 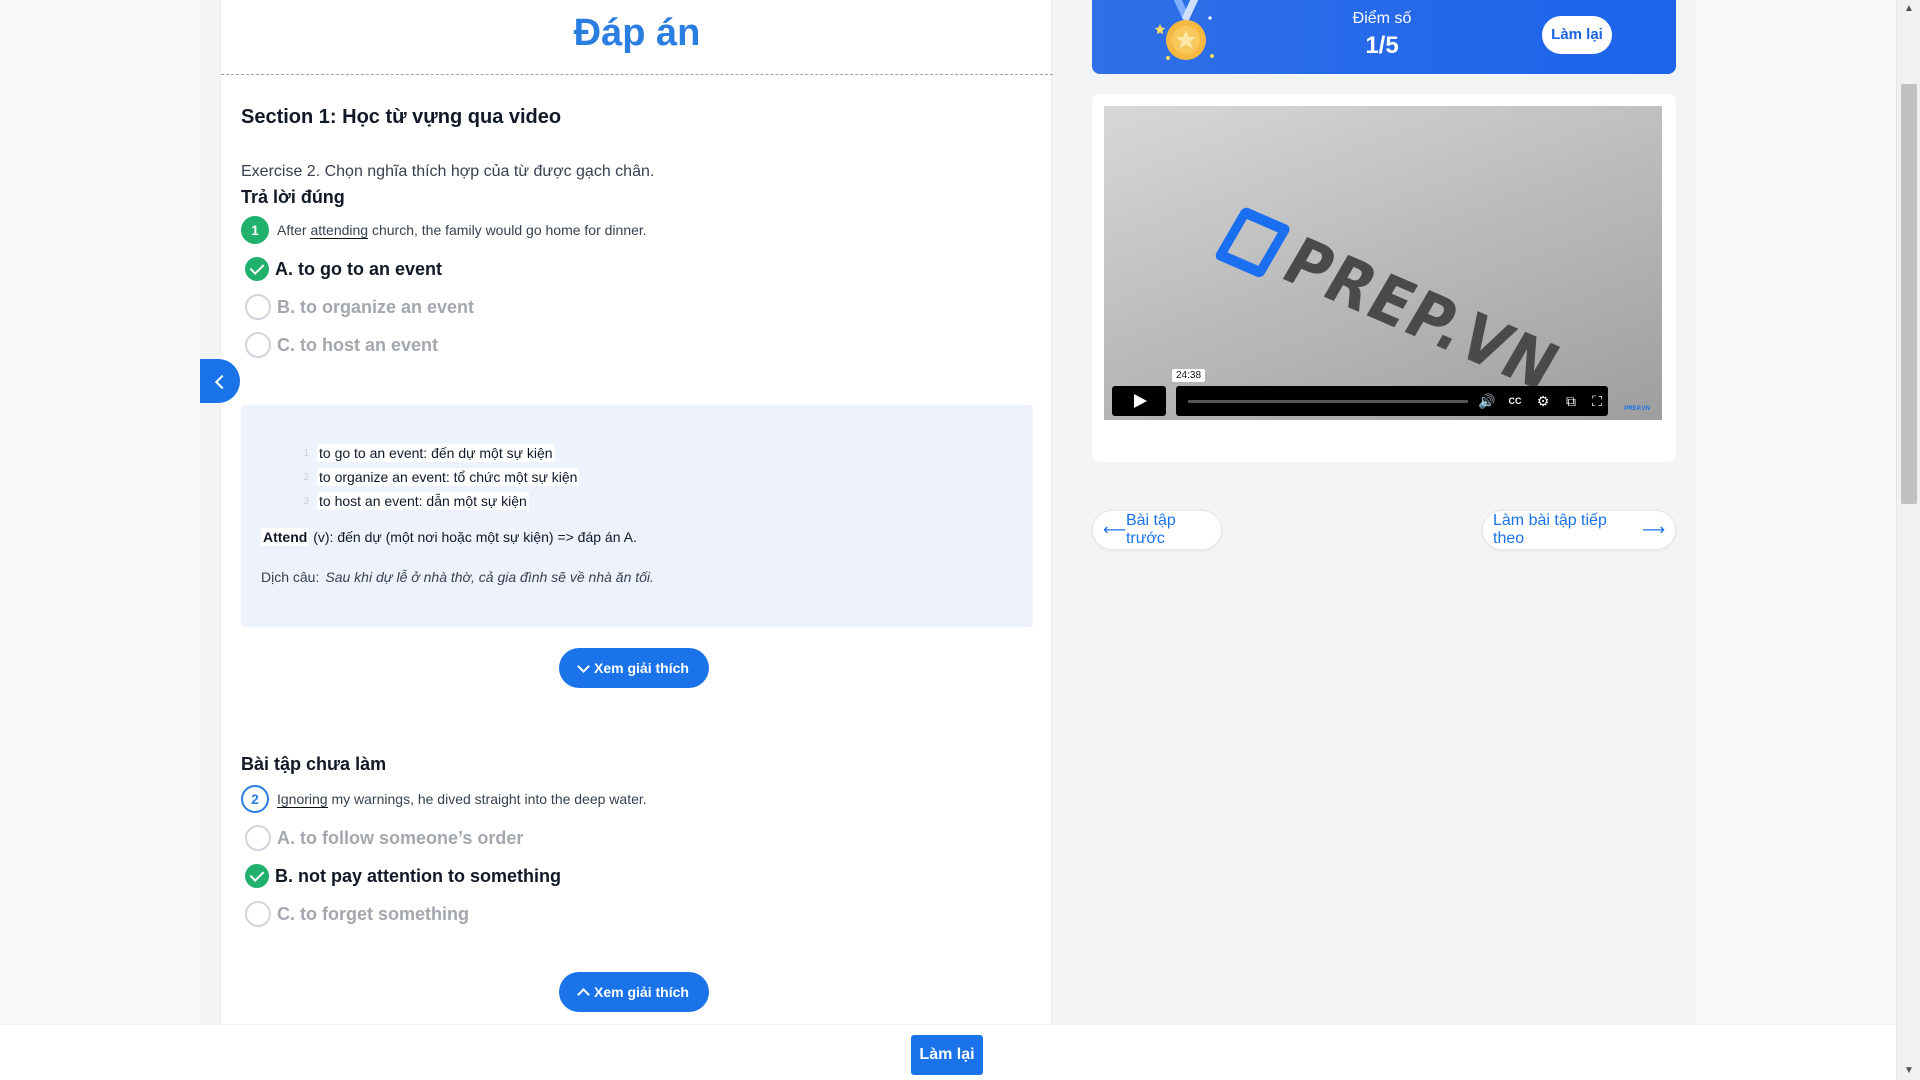 What do you see at coordinates (583, 994) in the screenshot?
I see `chevron-up-icon` at bounding box center [583, 994].